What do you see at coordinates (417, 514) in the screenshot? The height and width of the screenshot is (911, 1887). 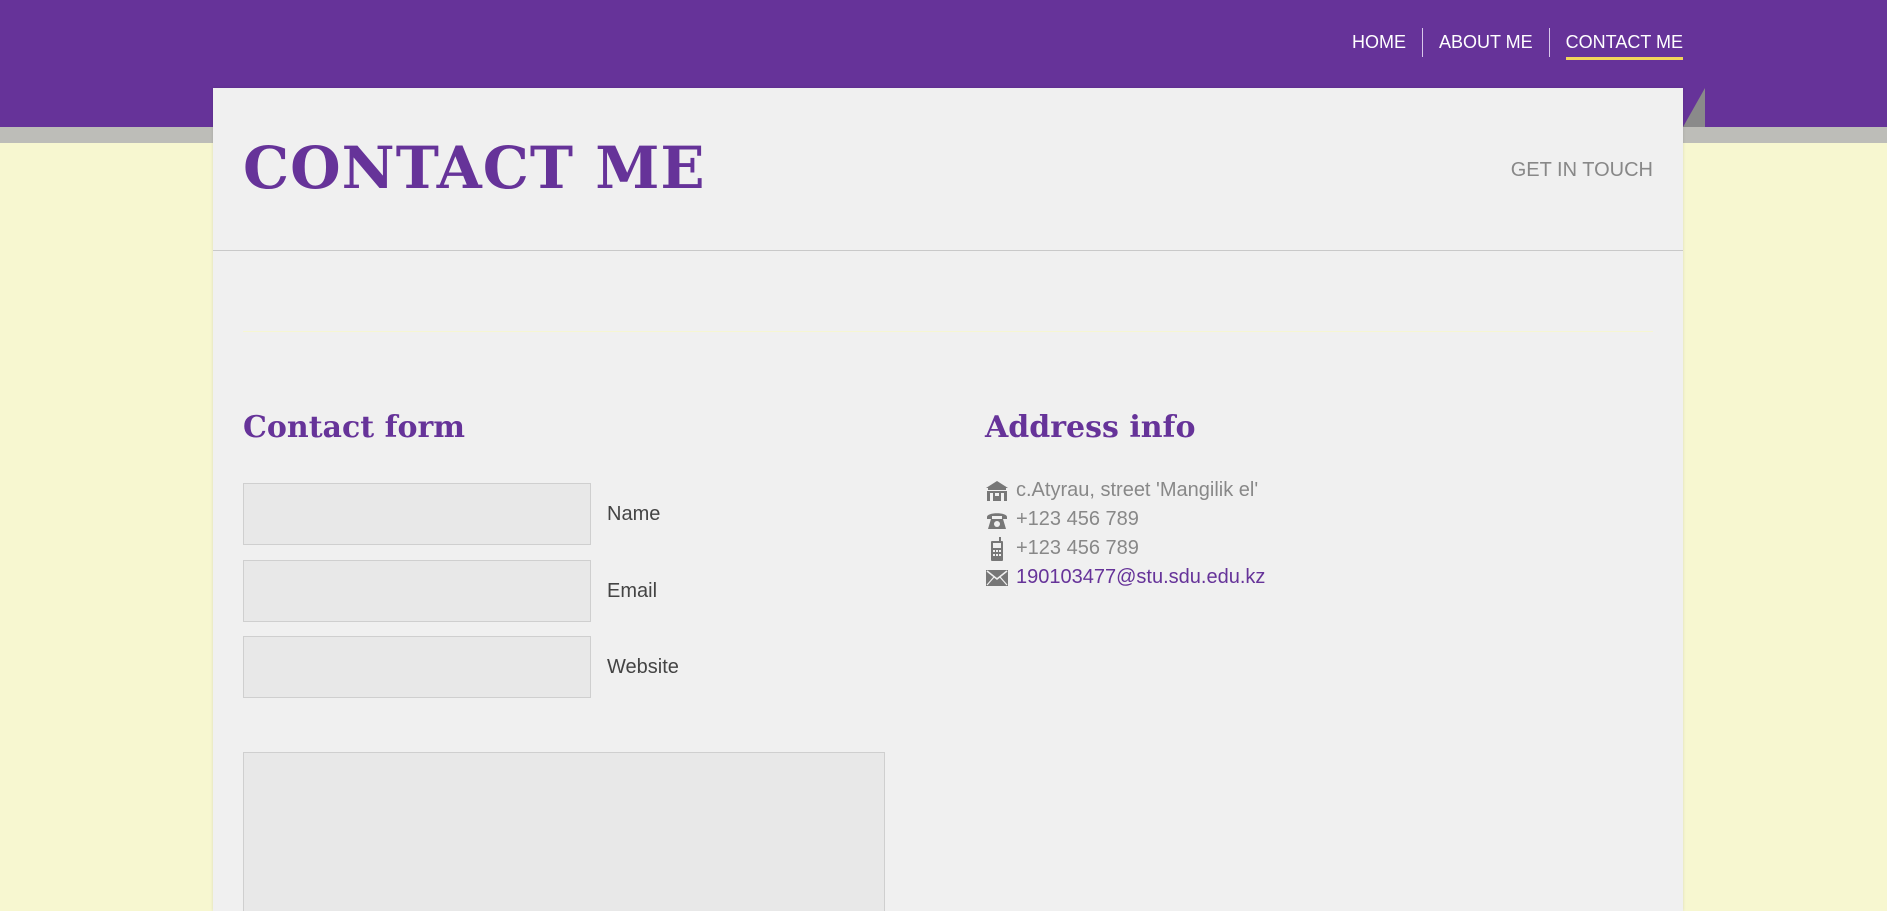 I see `name-input` at bounding box center [417, 514].